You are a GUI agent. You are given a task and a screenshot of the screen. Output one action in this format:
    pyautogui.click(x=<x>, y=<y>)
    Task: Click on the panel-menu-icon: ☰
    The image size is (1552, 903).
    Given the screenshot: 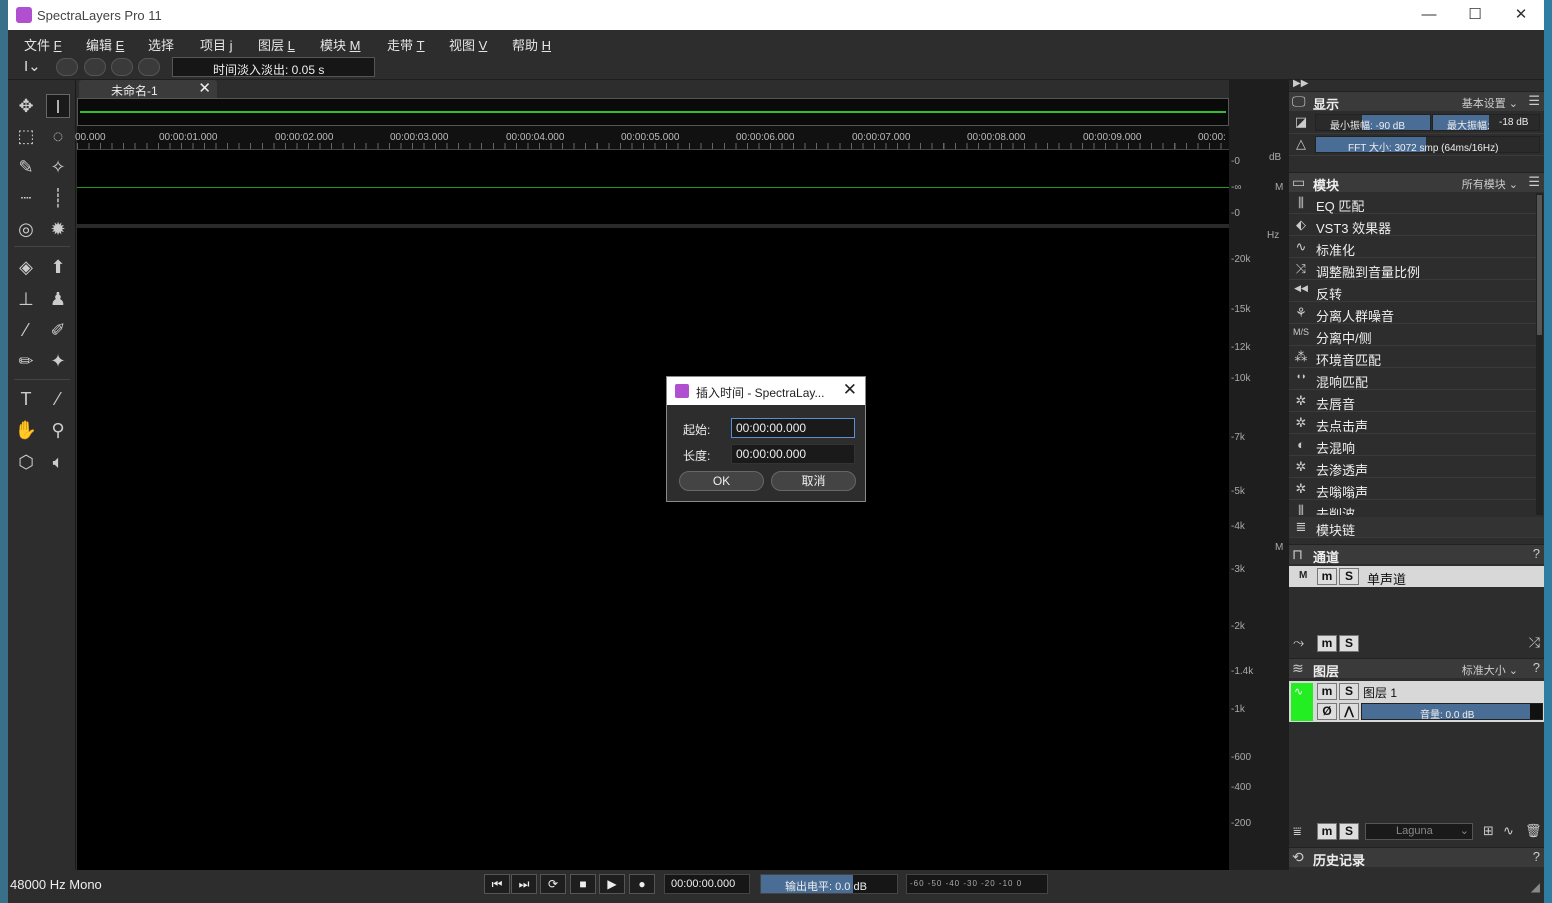 What is the action you would take?
    pyautogui.click(x=1534, y=182)
    